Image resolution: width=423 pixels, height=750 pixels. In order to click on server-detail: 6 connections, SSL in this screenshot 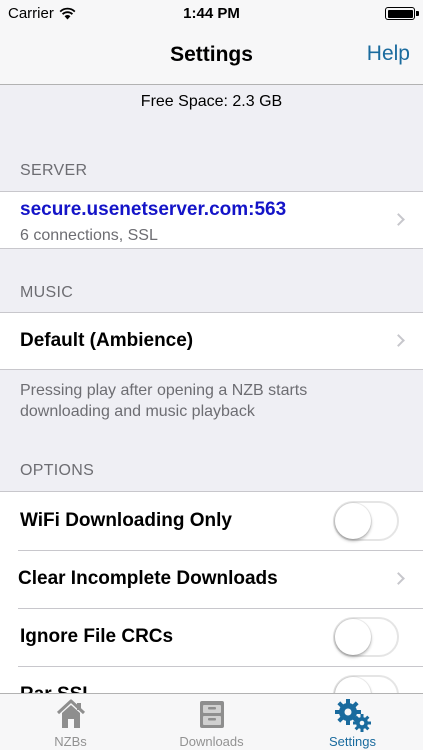, I will do `click(89, 235)`.